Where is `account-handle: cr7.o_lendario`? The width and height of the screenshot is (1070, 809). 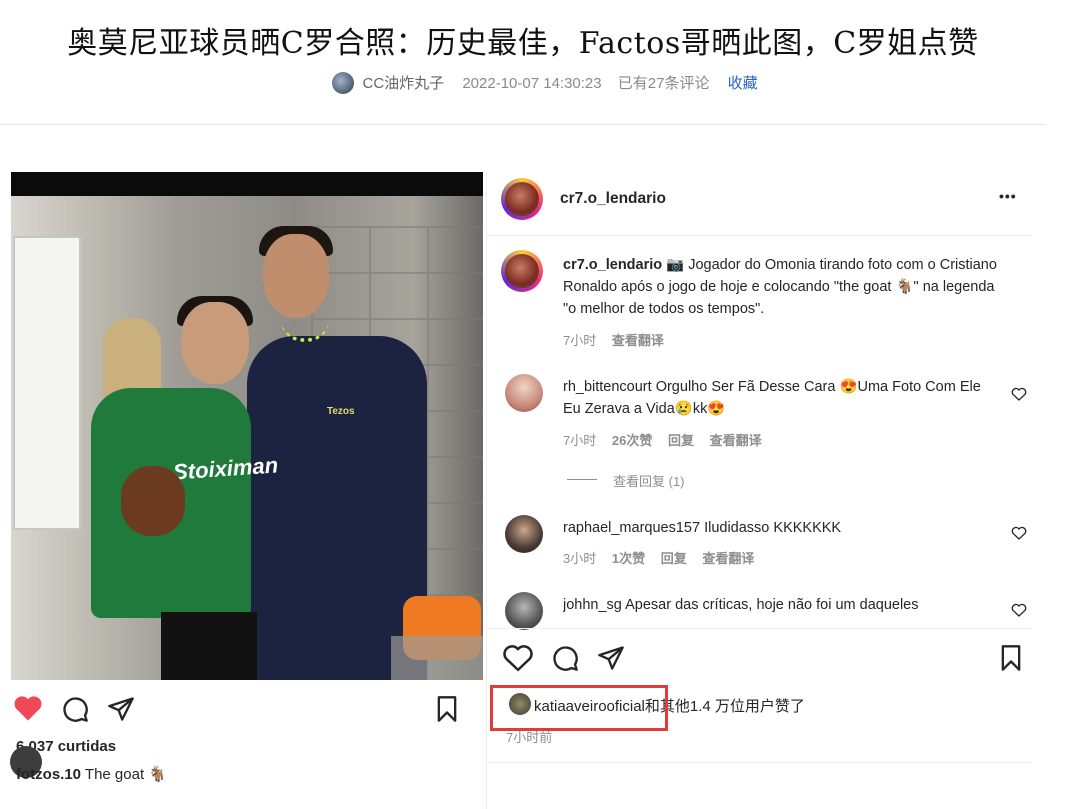 account-handle: cr7.o_lendario is located at coordinates (613, 199).